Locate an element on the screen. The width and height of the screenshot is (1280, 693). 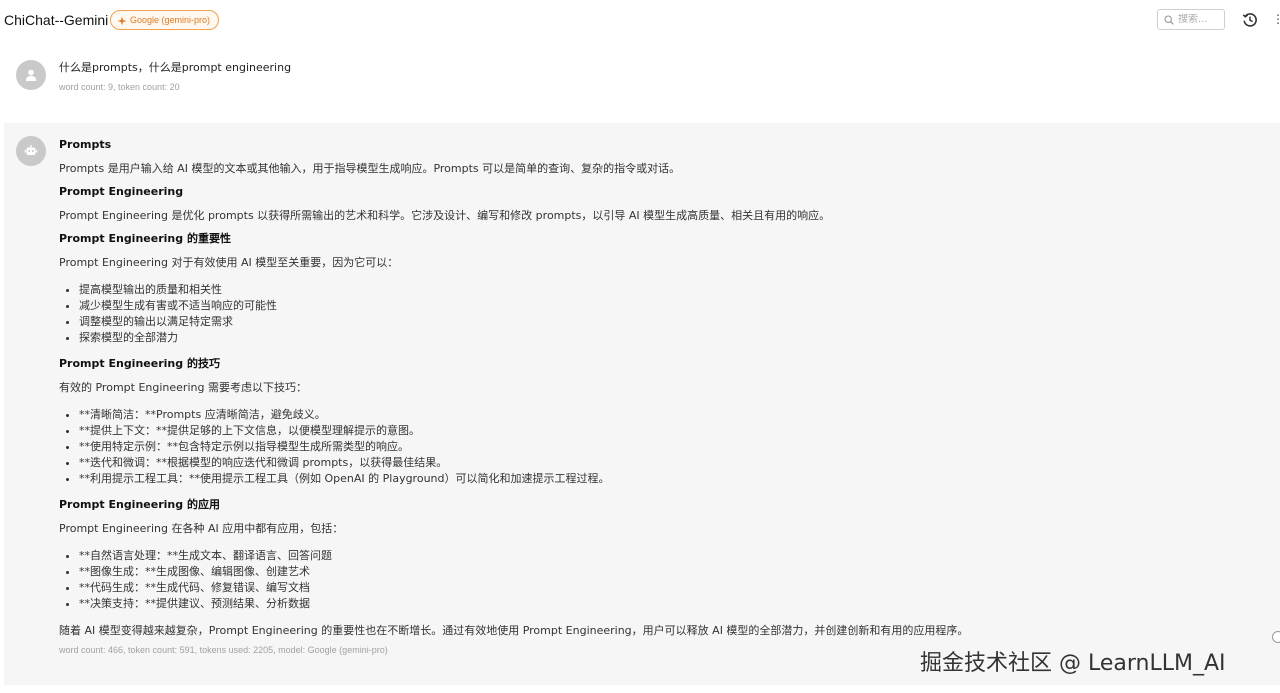
model-badge: Google (gemini-pro) is located at coordinates (165, 20).